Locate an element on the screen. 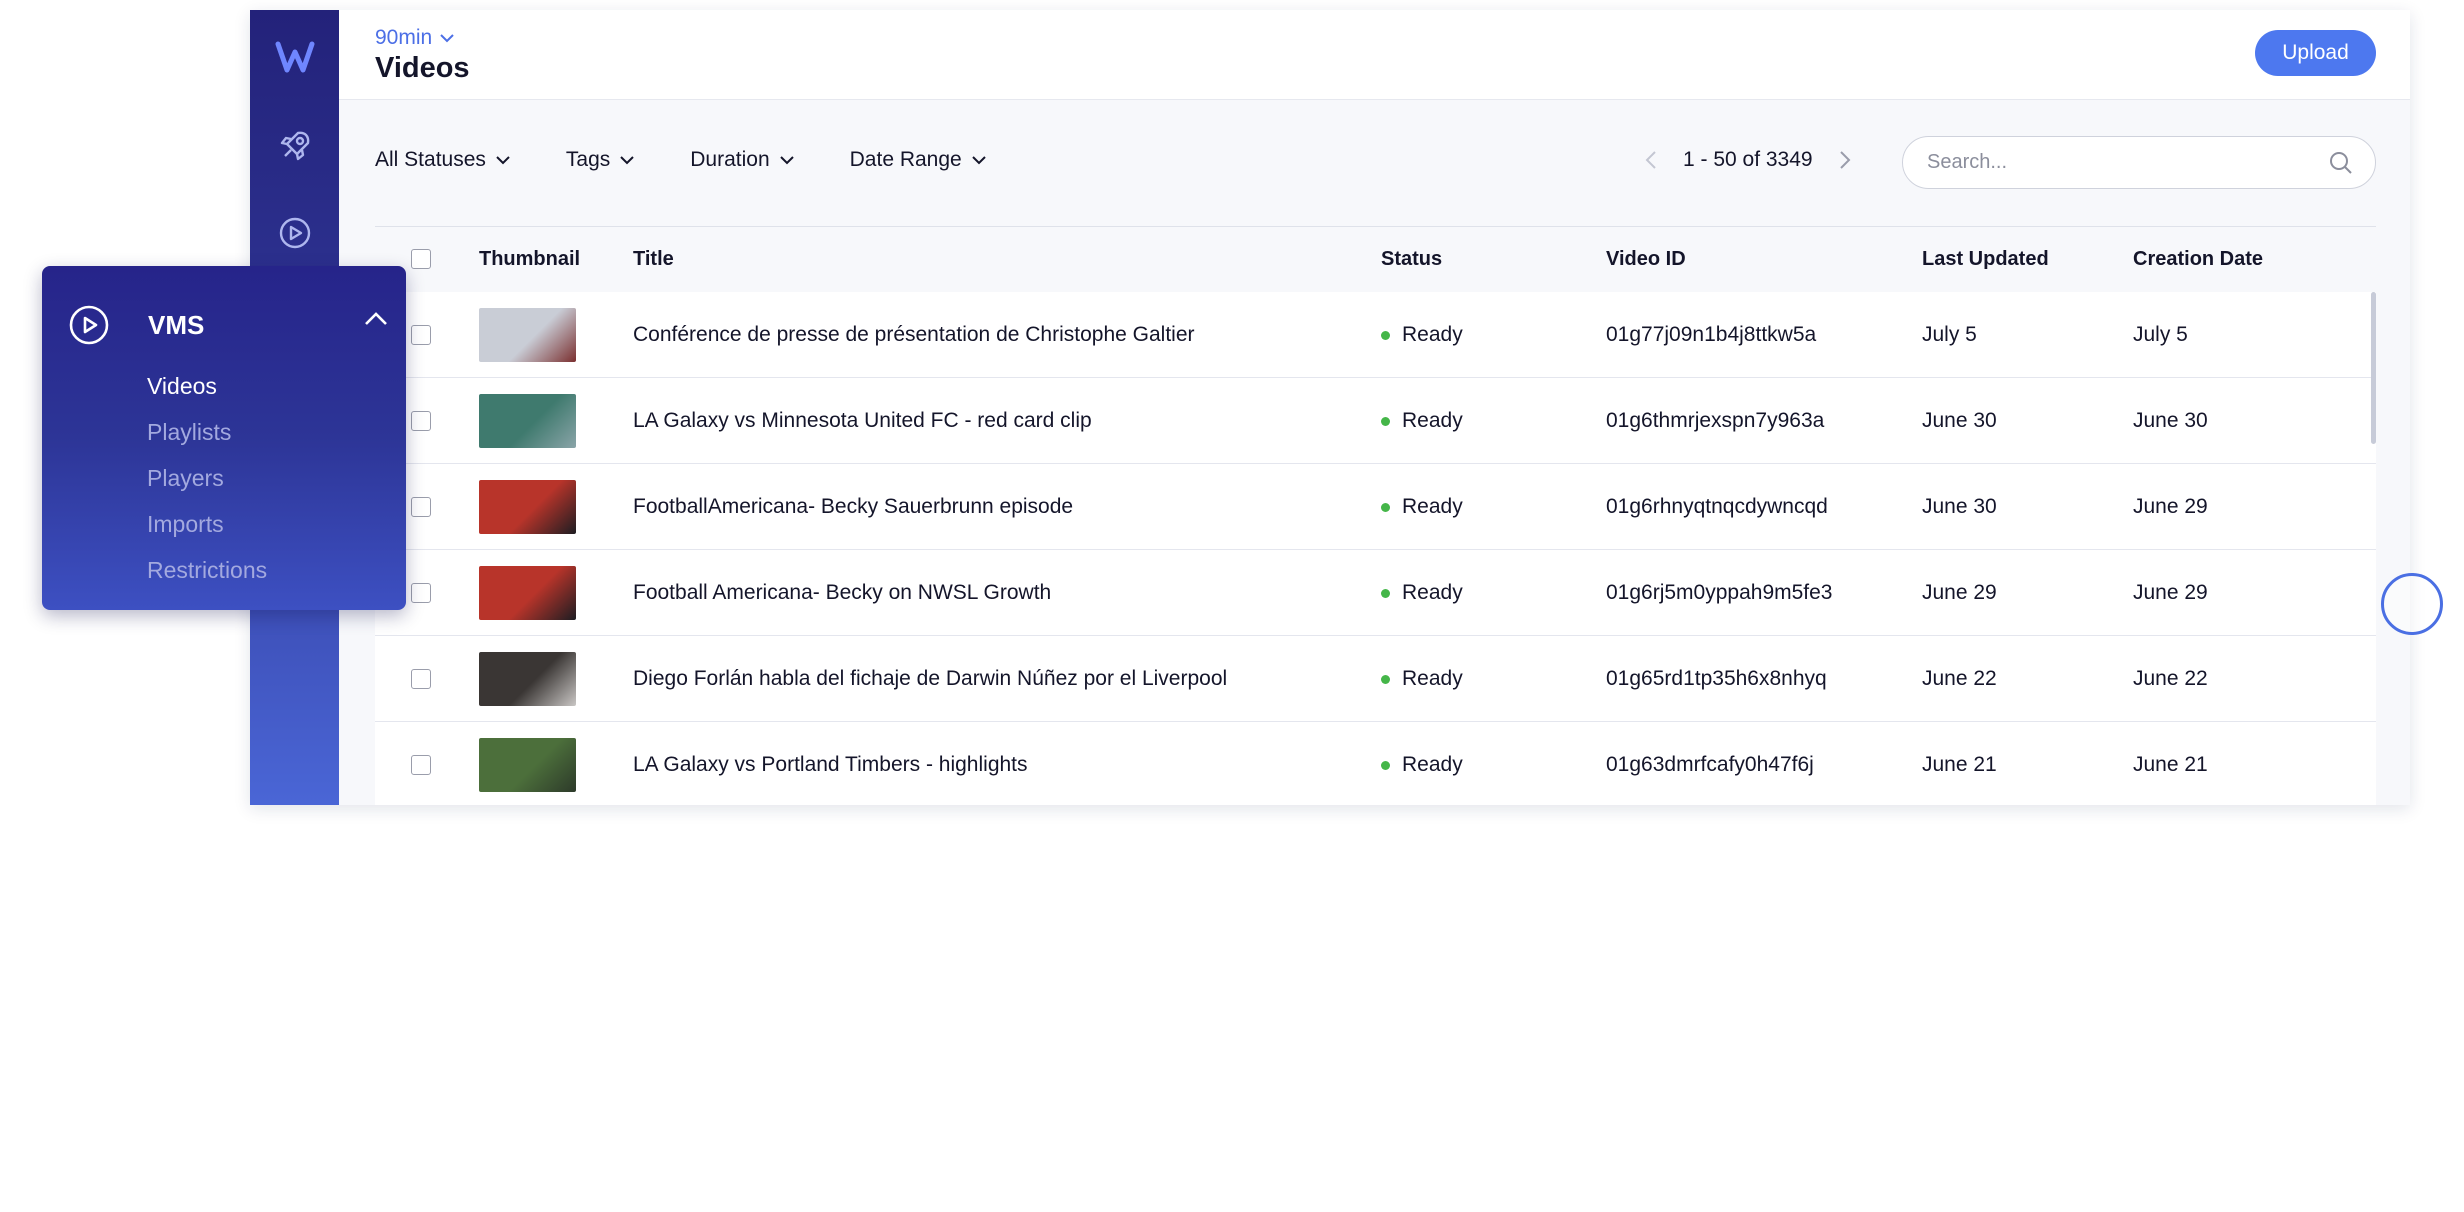 The height and width of the screenshot is (1212, 2464). vms-menu-item-playlists: Playlists is located at coordinates (189, 432).